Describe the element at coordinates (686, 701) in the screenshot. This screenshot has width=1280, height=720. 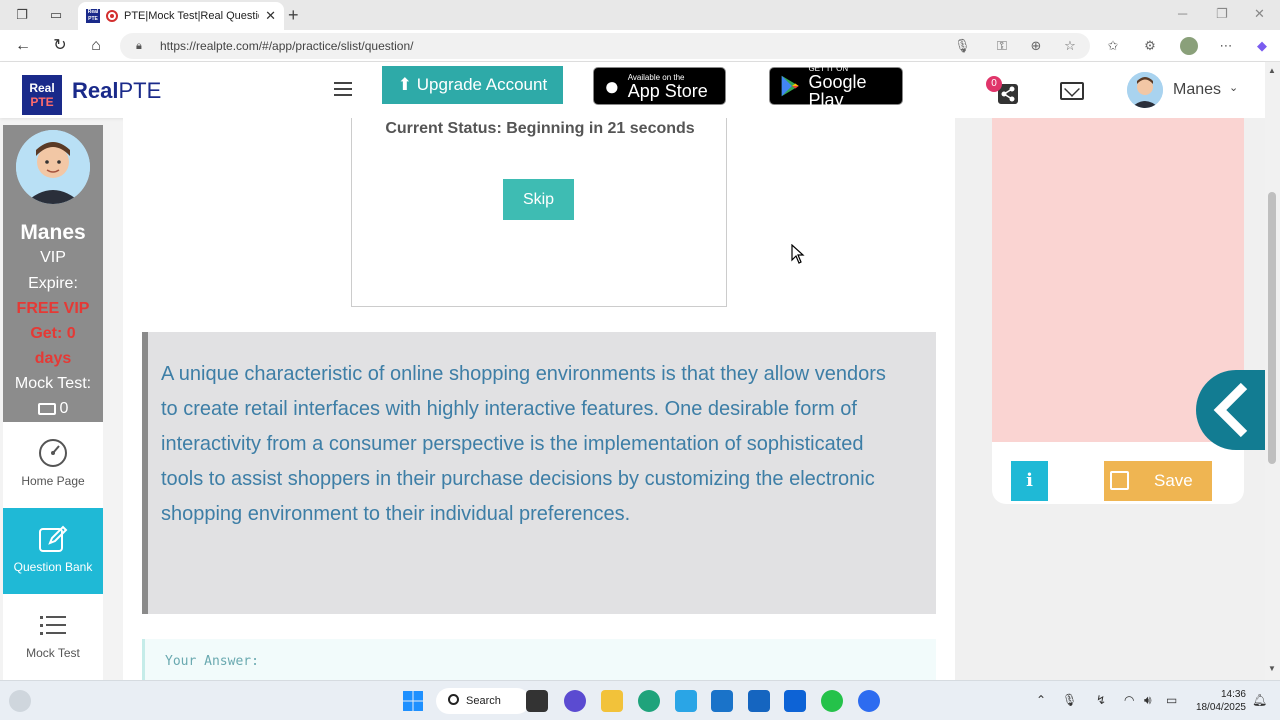
I see `vscode-icon` at that location.